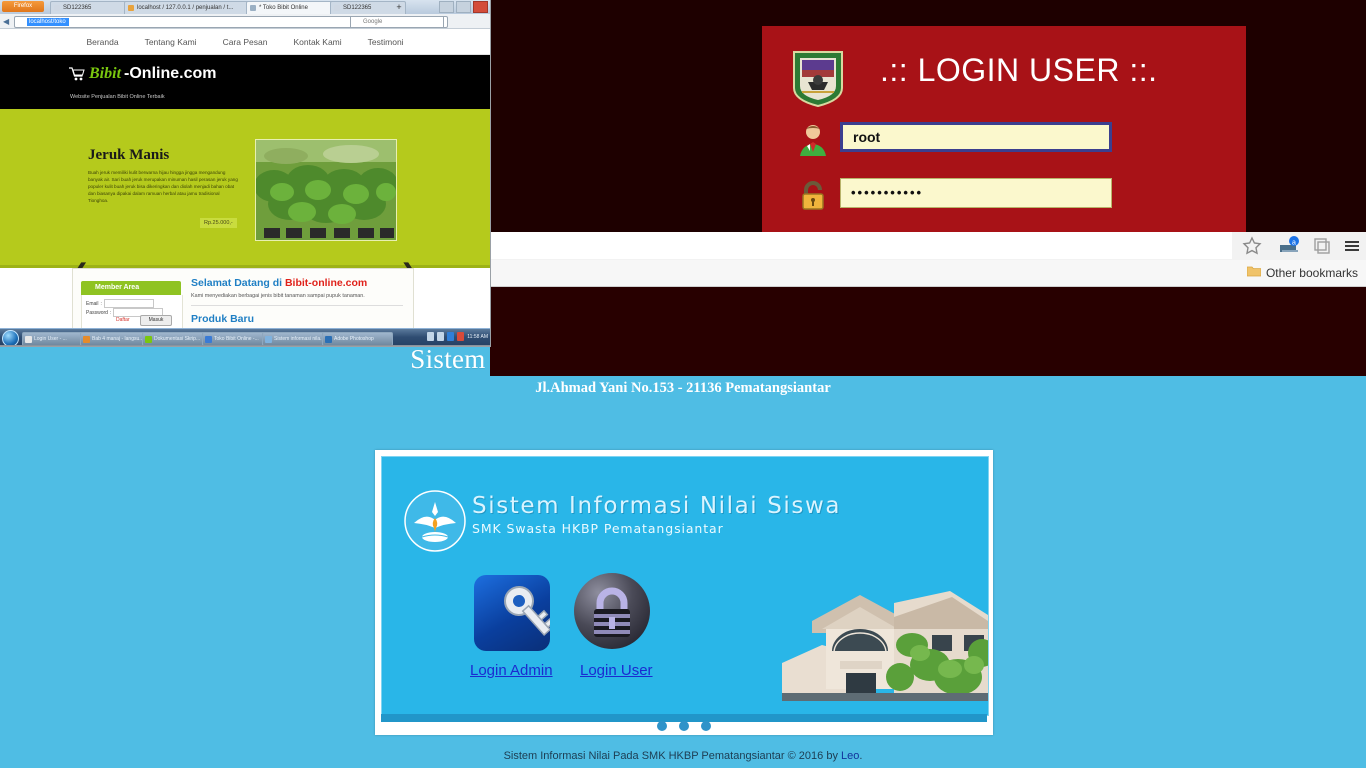 The height and width of the screenshot is (768, 1366). What do you see at coordinates (129, 155) in the screenshot?
I see `hero-product-title: Jeruk Manis` at bounding box center [129, 155].